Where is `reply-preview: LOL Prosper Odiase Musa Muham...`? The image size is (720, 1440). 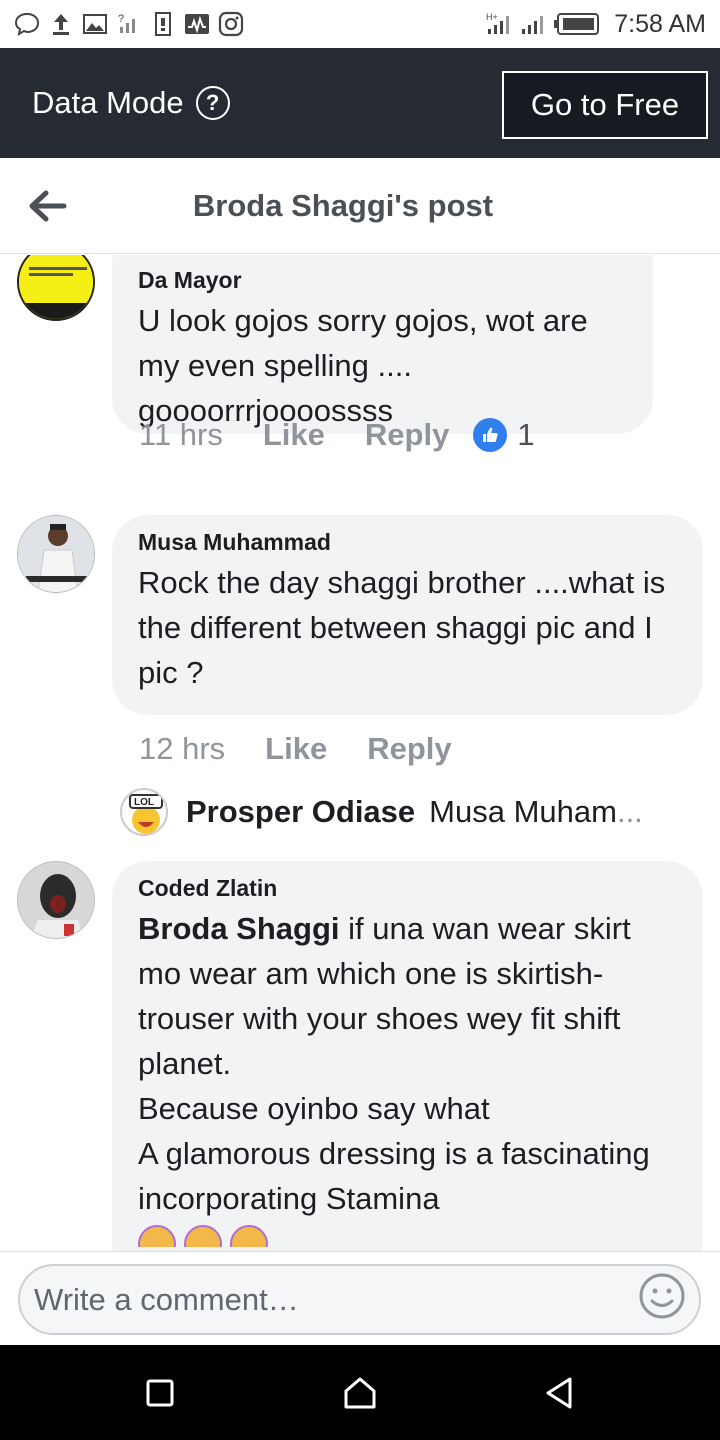 reply-preview: LOL Prosper Odiase Musa Muham... is located at coordinates (381, 812).